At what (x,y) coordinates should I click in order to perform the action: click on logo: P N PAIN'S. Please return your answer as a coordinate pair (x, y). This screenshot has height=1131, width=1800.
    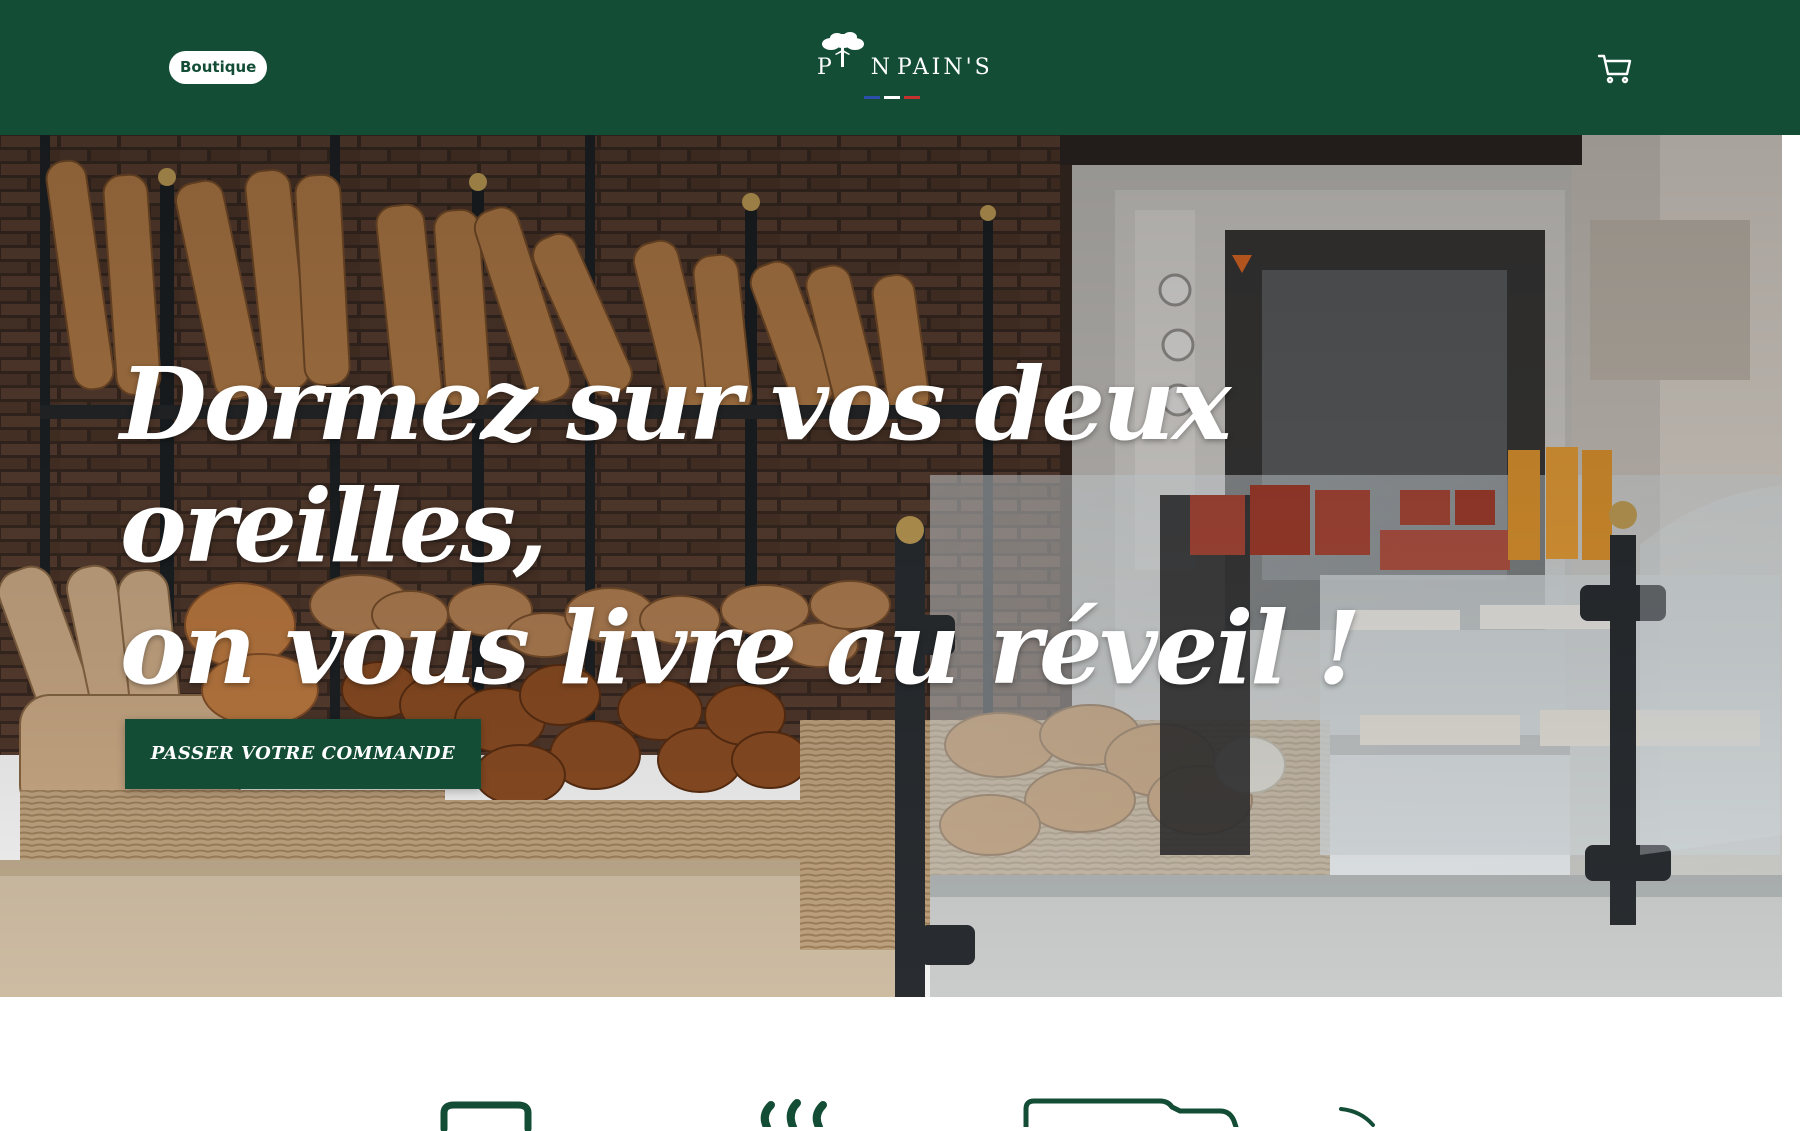
    Looking at the image, I should click on (905, 68).